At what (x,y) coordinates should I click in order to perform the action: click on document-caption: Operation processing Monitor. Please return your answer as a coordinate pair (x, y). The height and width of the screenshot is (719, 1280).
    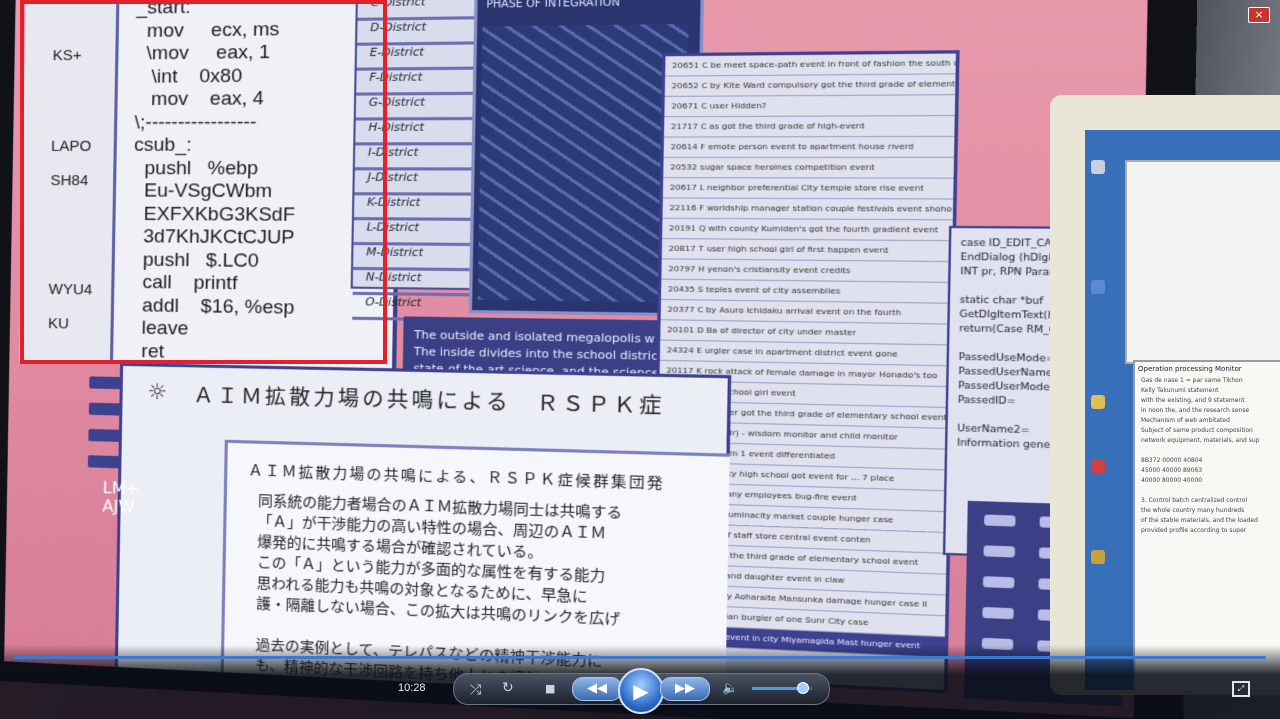
    Looking at the image, I should click on (1190, 369).